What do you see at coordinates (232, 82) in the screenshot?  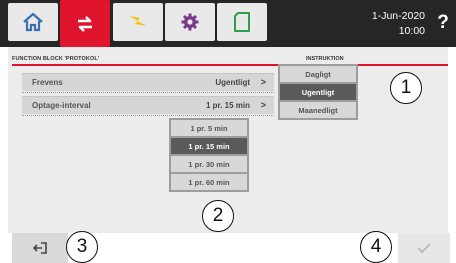 I see `setting-value: Ugentligt` at bounding box center [232, 82].